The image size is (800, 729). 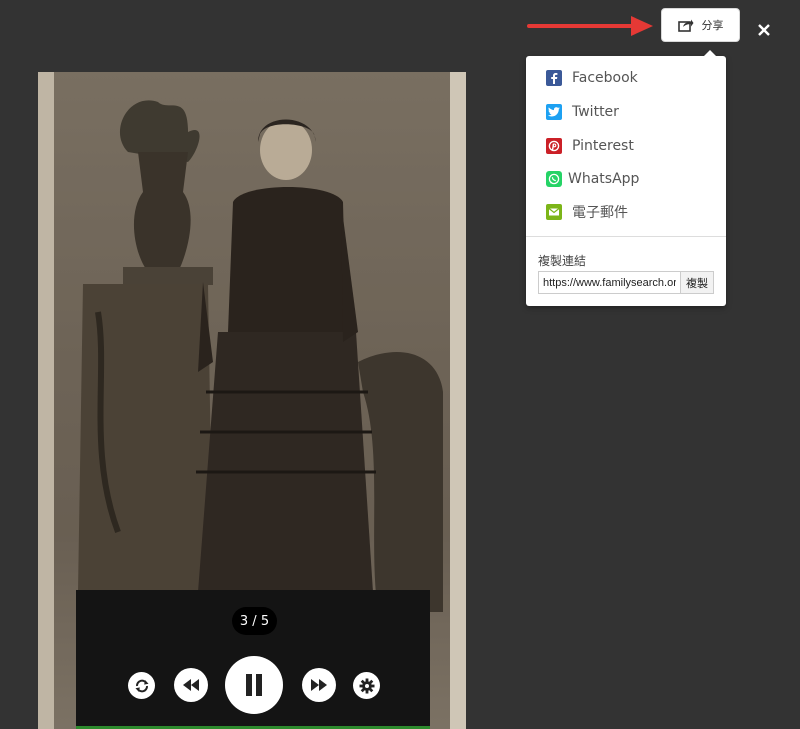 I want to click on slideshow-controls: 3 / 5, so click(x=253, y=659).